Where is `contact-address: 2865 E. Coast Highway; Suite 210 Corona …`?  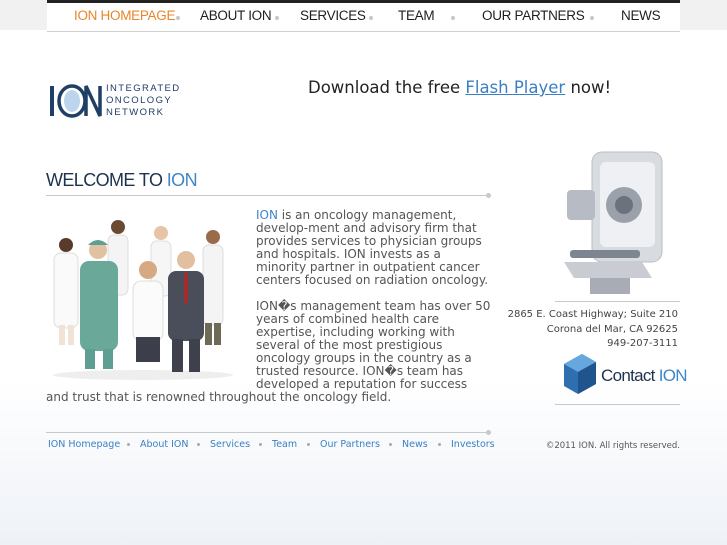
contact-address: 2865 E. Coast Highway; Suite 210 Corona … is located at coordinates (589, 330).